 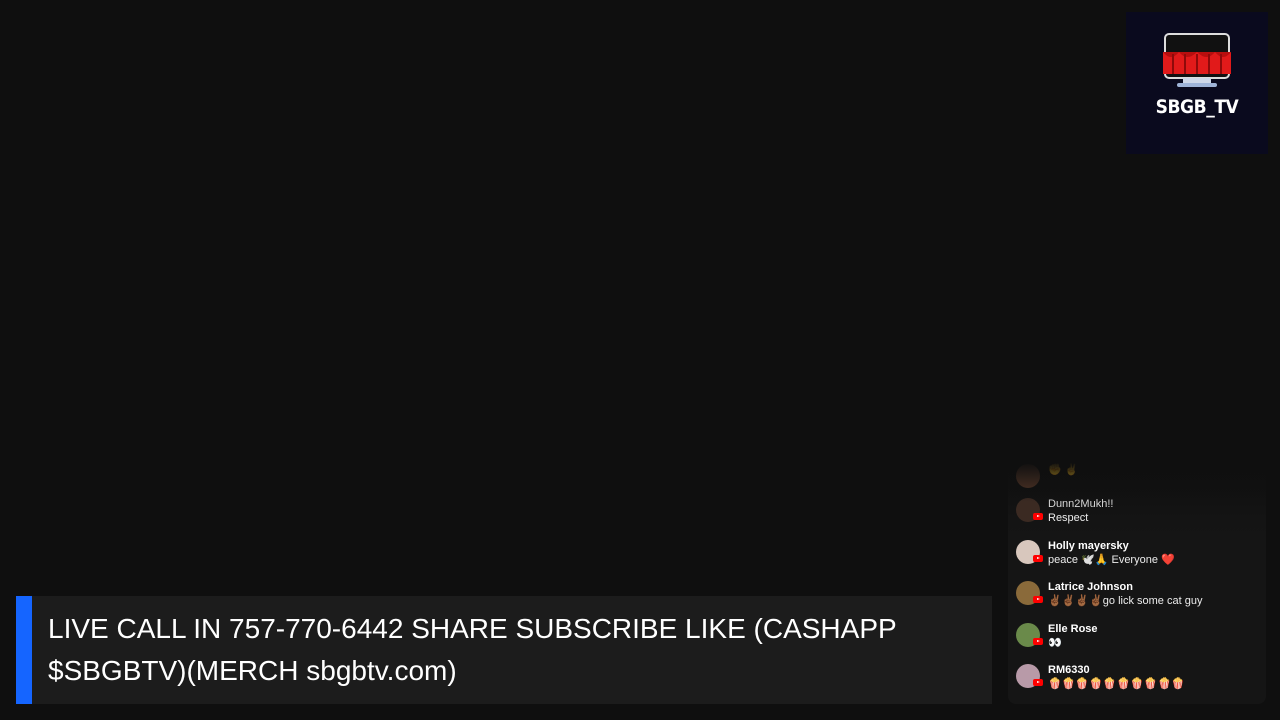 I want to click on tv-icon, so click(x=1197, y=60).